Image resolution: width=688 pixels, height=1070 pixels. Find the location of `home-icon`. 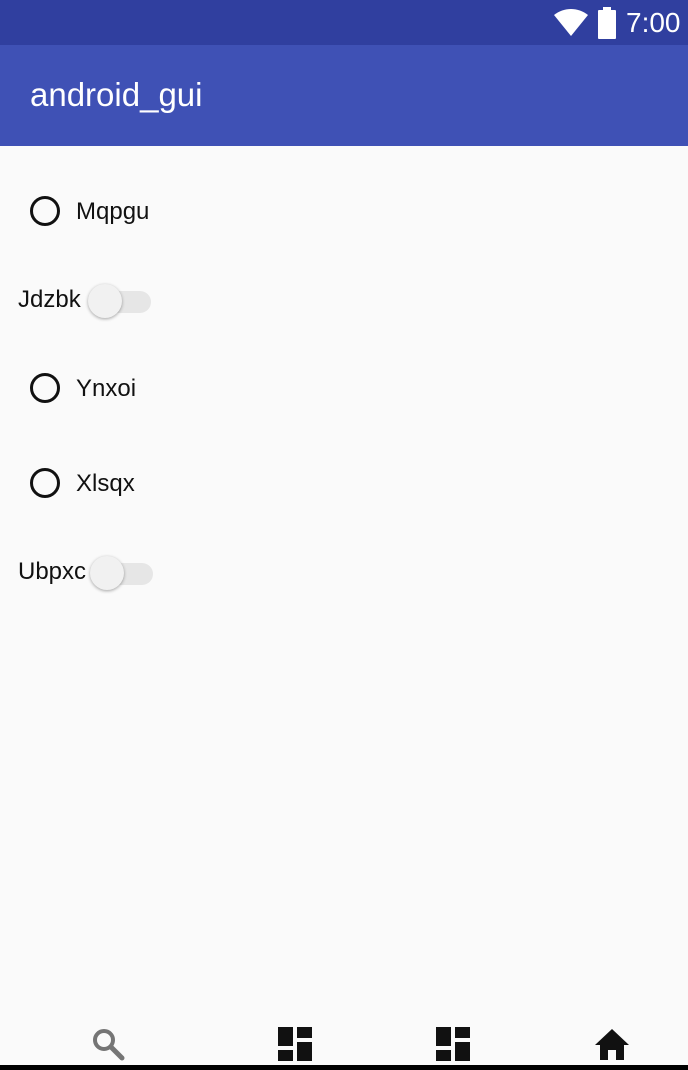

home-icon is located at coordinates (612, 1044).